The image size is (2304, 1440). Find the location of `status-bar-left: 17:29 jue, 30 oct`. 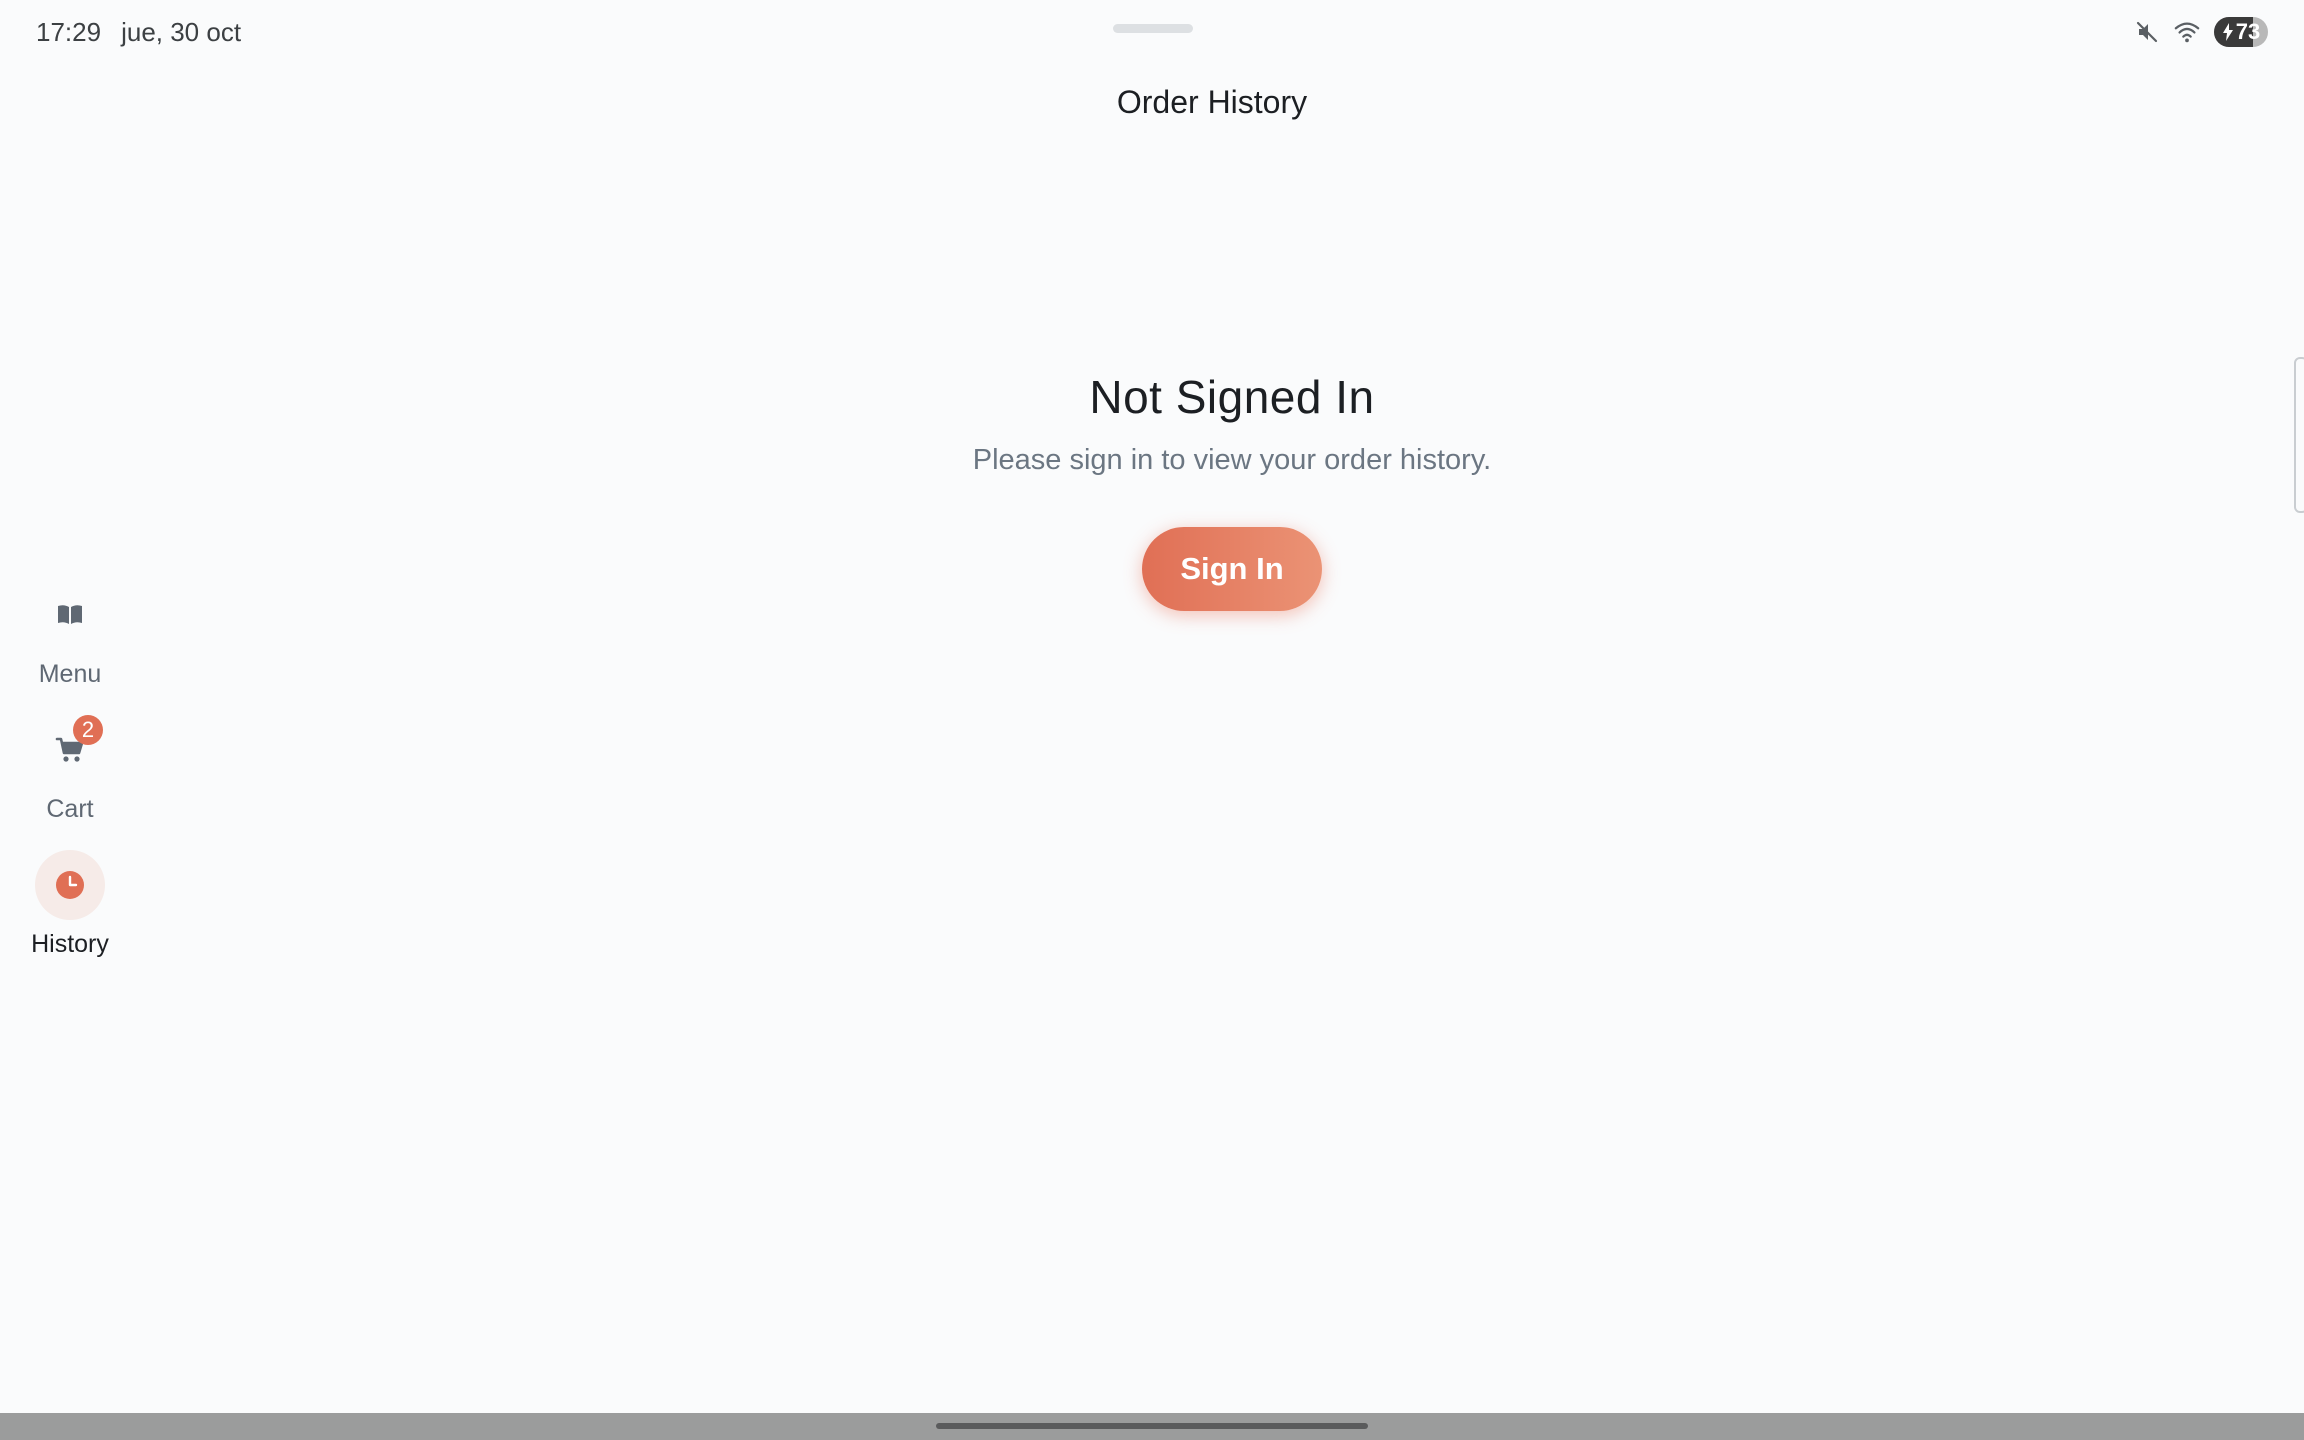

status-bar-left: 17:29 jue, 30 oct is located at coordinates (138, 32).